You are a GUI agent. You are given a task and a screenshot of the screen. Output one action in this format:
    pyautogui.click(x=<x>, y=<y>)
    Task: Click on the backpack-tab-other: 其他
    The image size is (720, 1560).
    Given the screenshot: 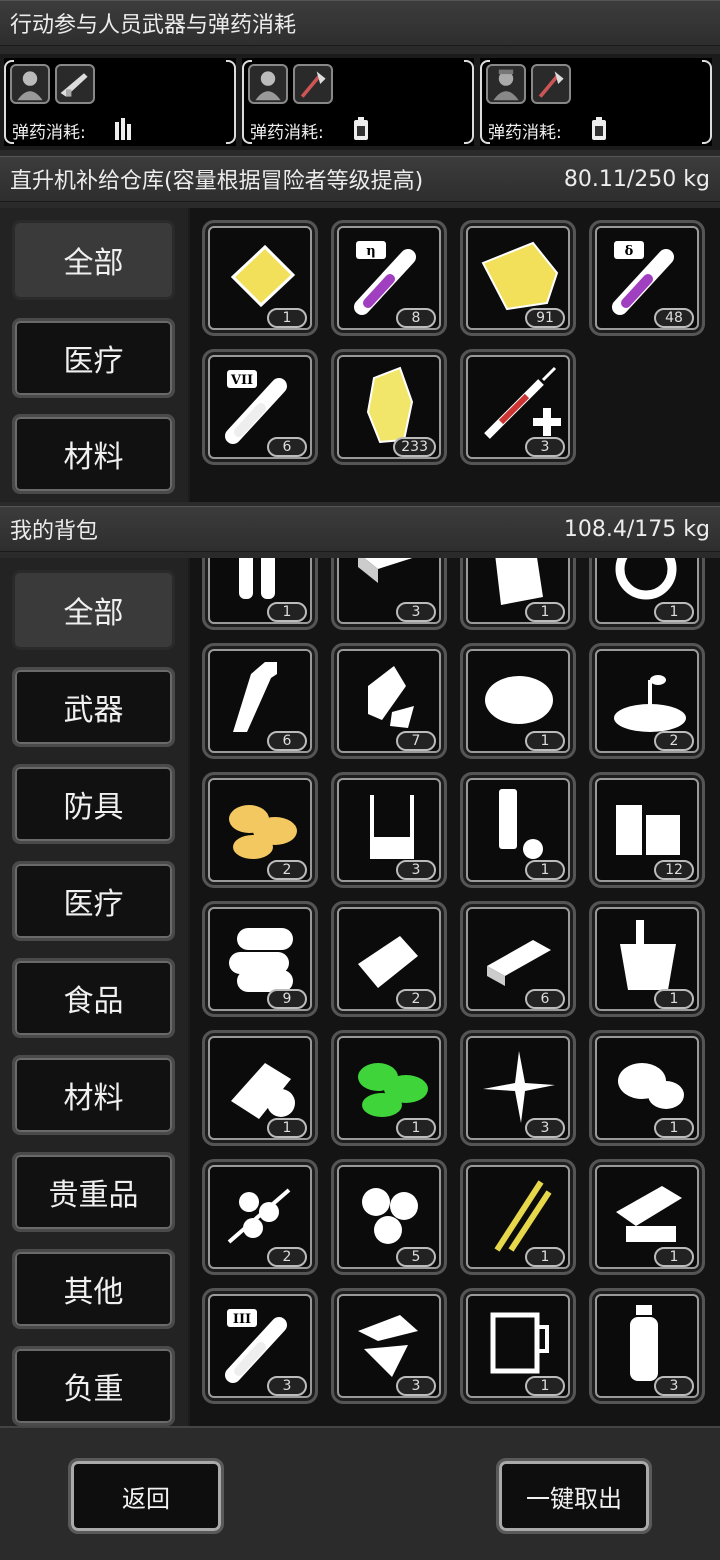 What is the action you would take?
    pyautogui.click(x=93, y=1289)
    